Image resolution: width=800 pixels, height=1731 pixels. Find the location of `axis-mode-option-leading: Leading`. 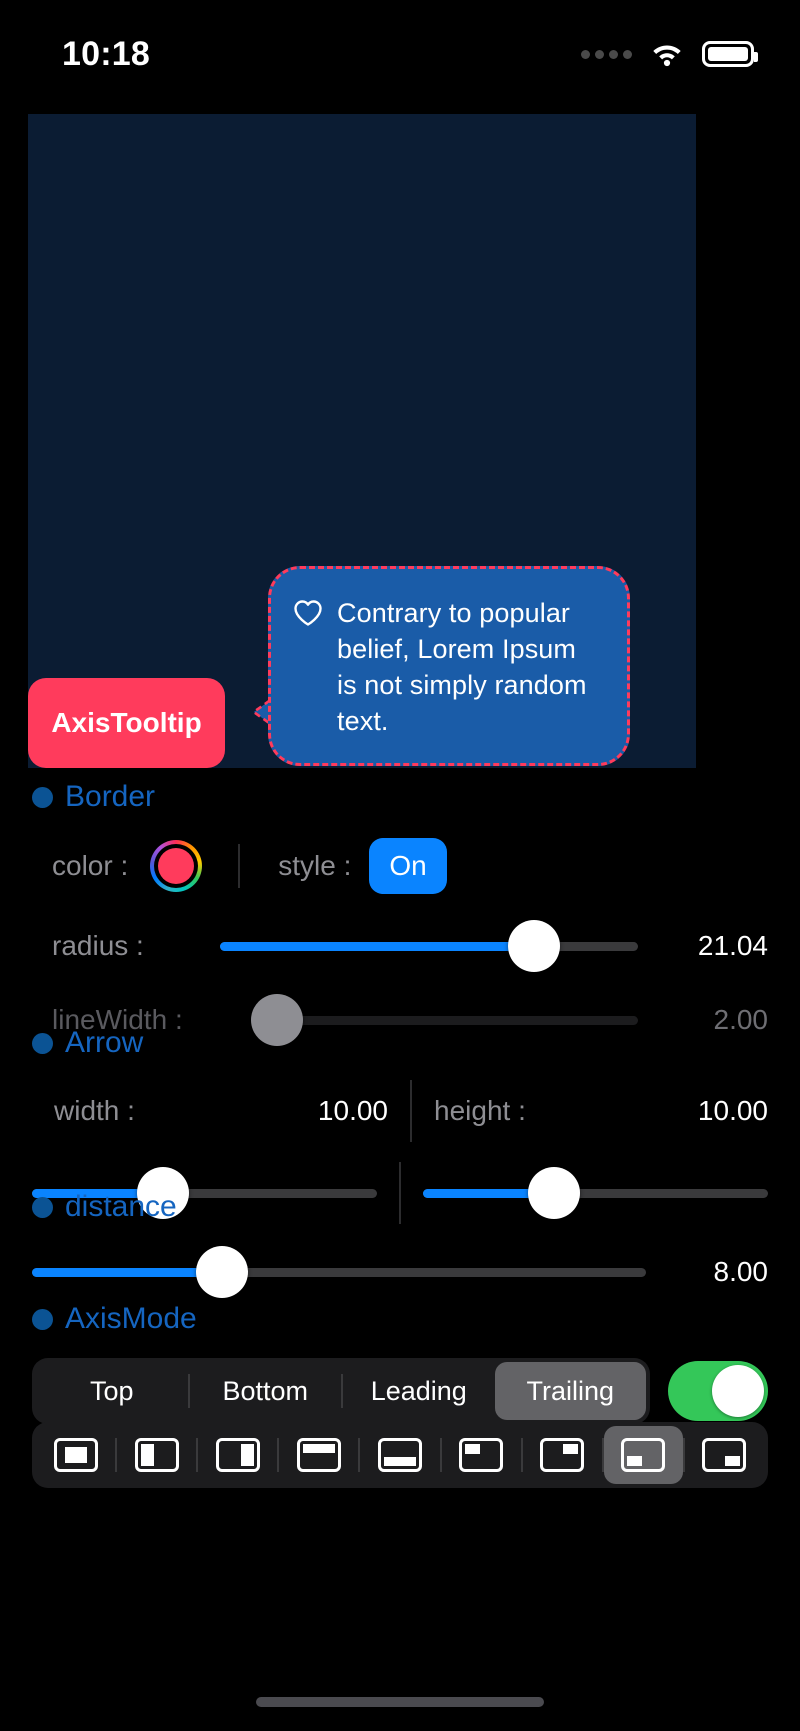

axis-mode-option-leading: Leading is located at coordinates (419, 1391).